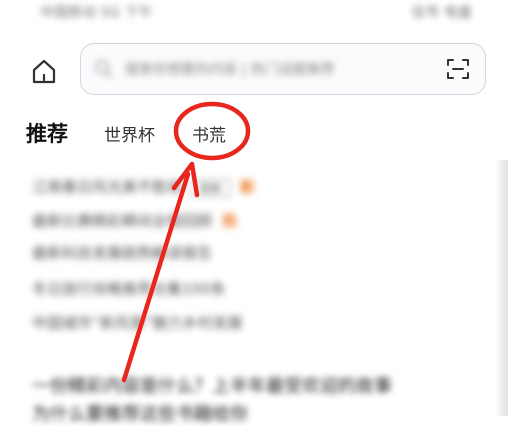 This screenshot has height=426, width=508. I want to click on tab-bar: 推荐 世界杯 书荒, so click(254, 130).